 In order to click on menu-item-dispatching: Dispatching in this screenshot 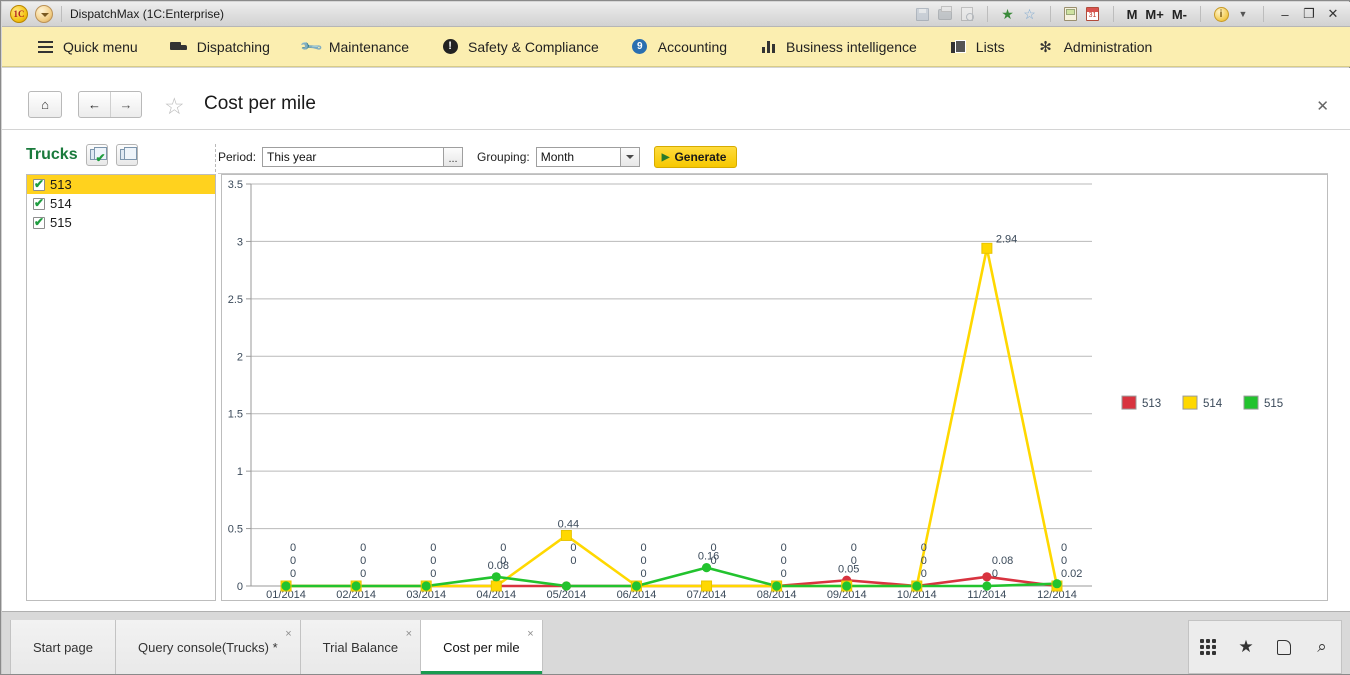, I will do `click(220, 47)`.